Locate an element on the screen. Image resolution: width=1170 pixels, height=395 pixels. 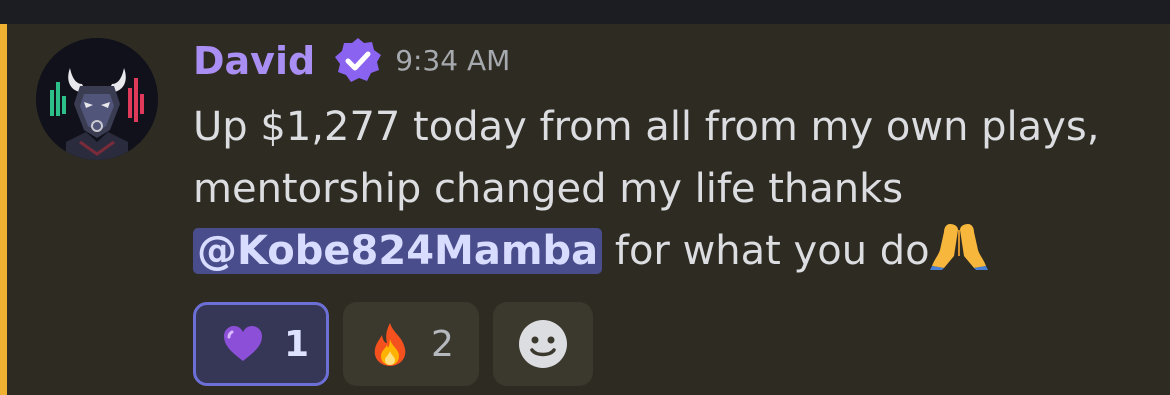
fire-icon is located at coordinates (390, 344).